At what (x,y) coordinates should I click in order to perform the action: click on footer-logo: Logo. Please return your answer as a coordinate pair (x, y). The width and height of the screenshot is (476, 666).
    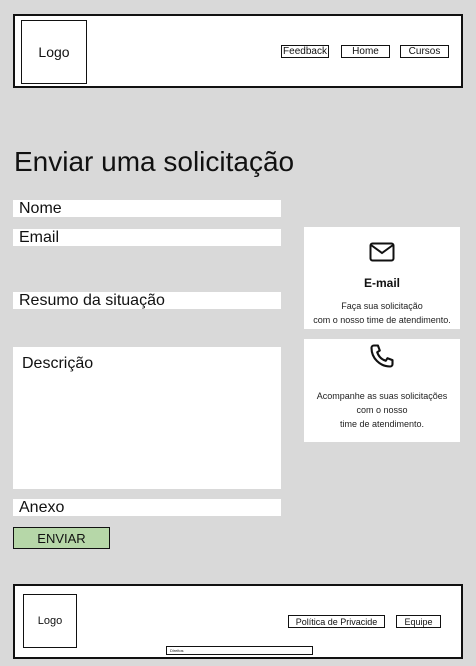
    Looking at the image, I should click on (50, 621).